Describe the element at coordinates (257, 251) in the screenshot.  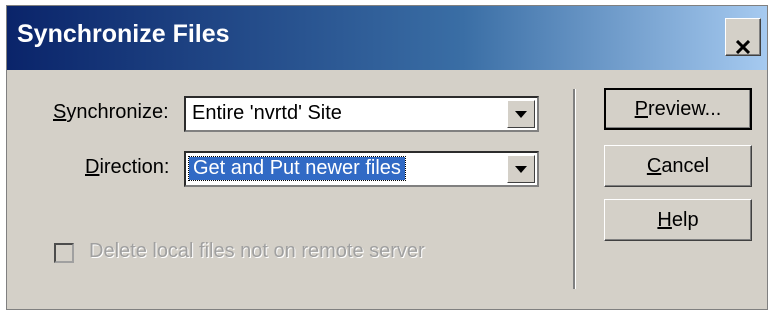
I see `delete-local-files-label: Delete local files not on remote server` at that location.